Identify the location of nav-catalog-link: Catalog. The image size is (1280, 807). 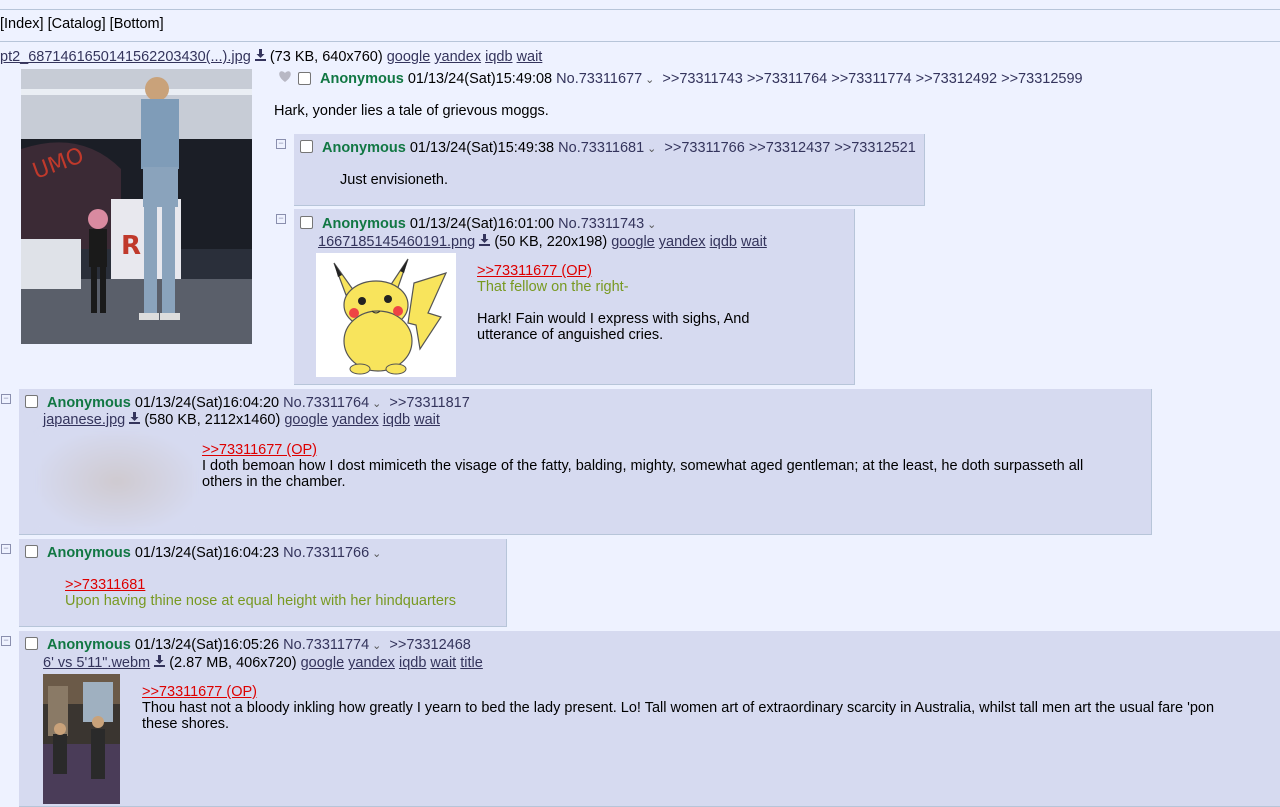
(77, 24).